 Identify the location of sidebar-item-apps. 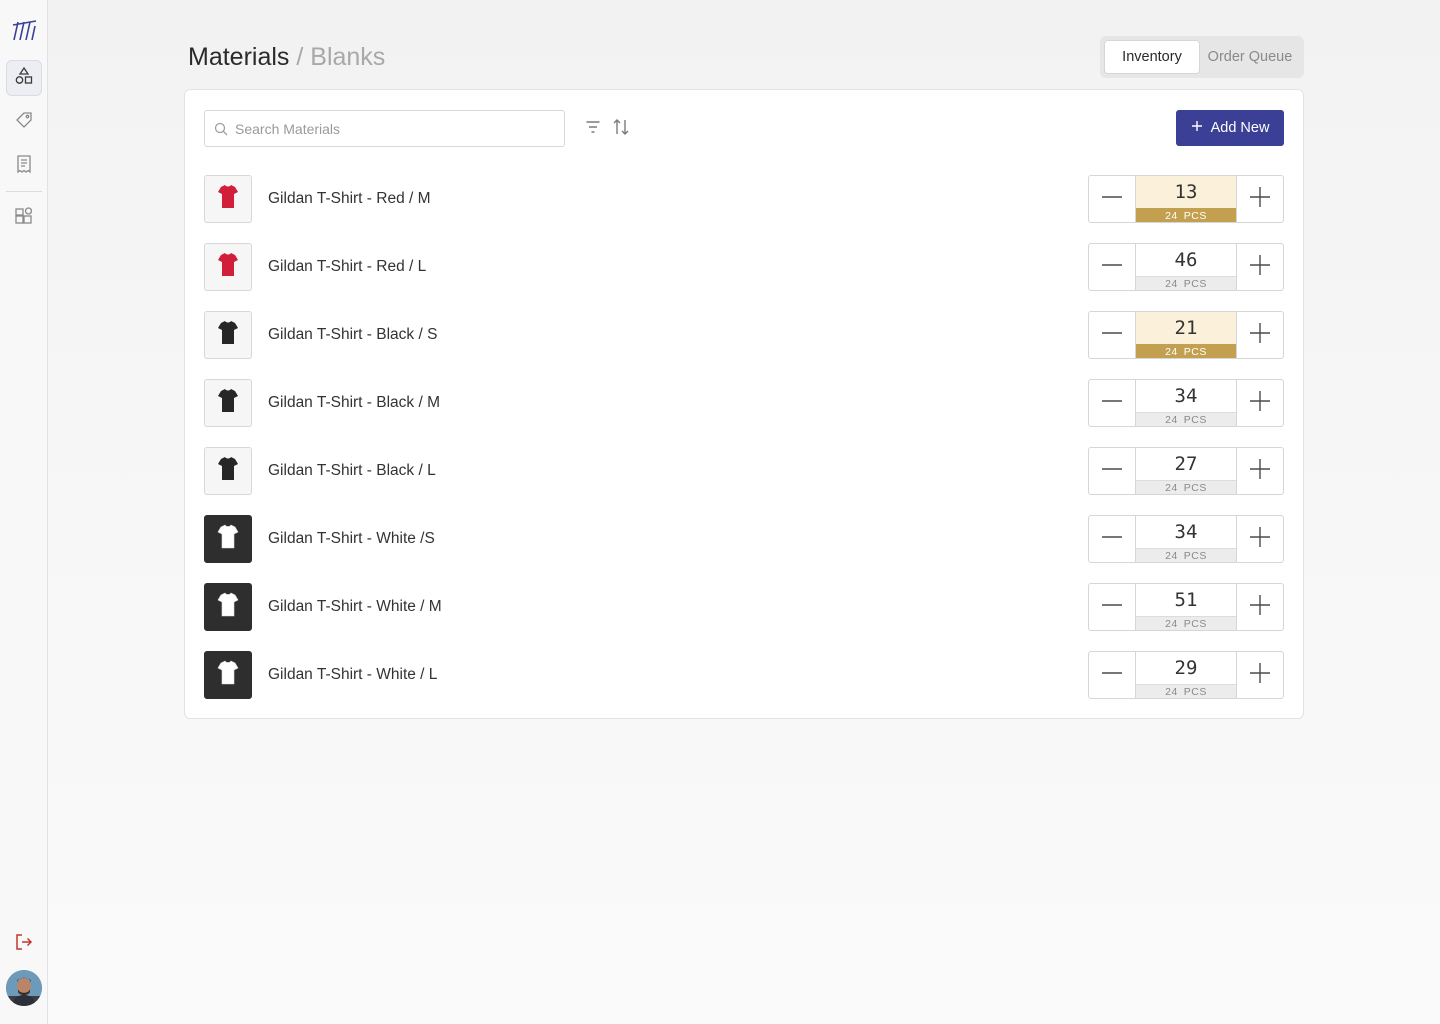
(24, 218).